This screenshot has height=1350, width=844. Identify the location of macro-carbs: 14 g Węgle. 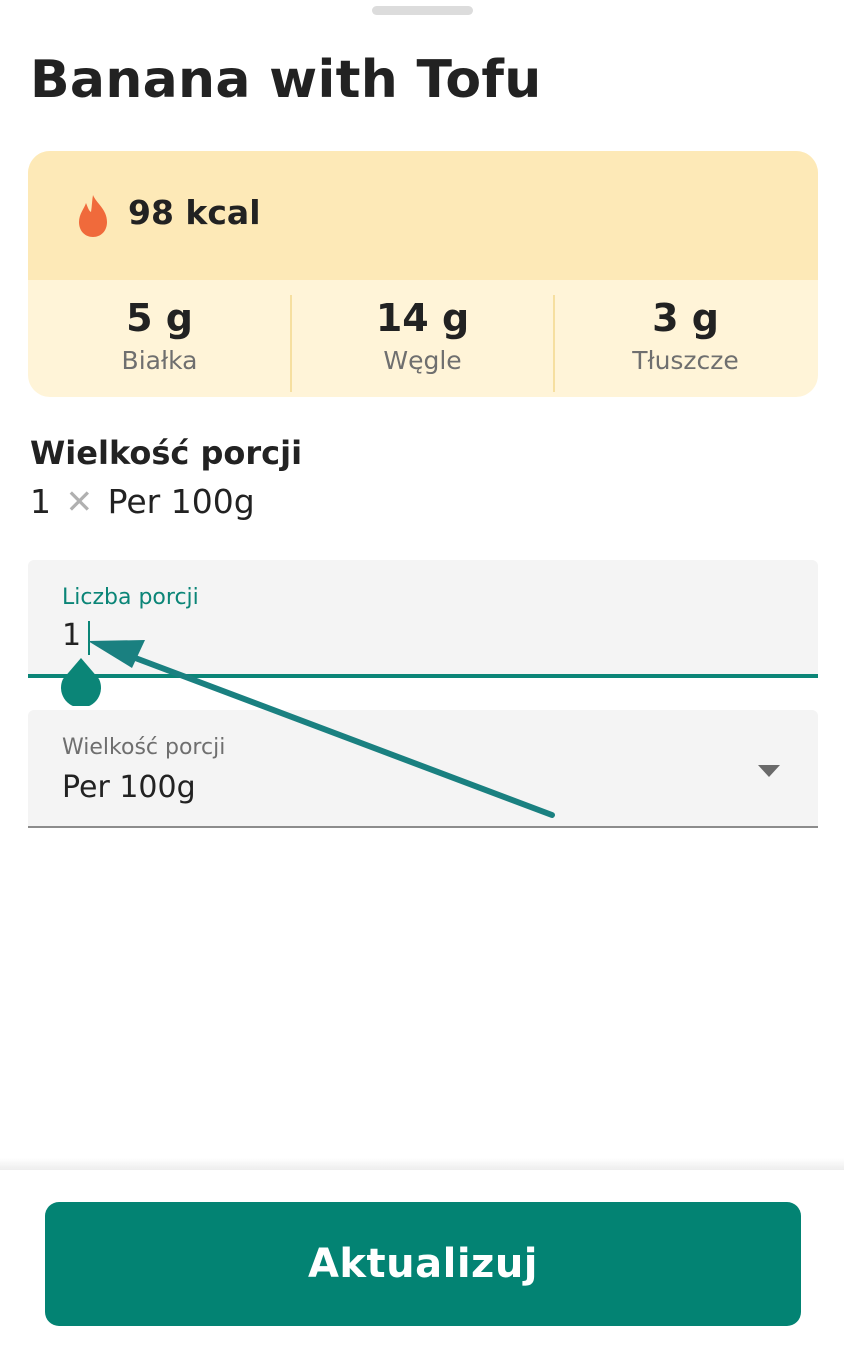
(422, 338).